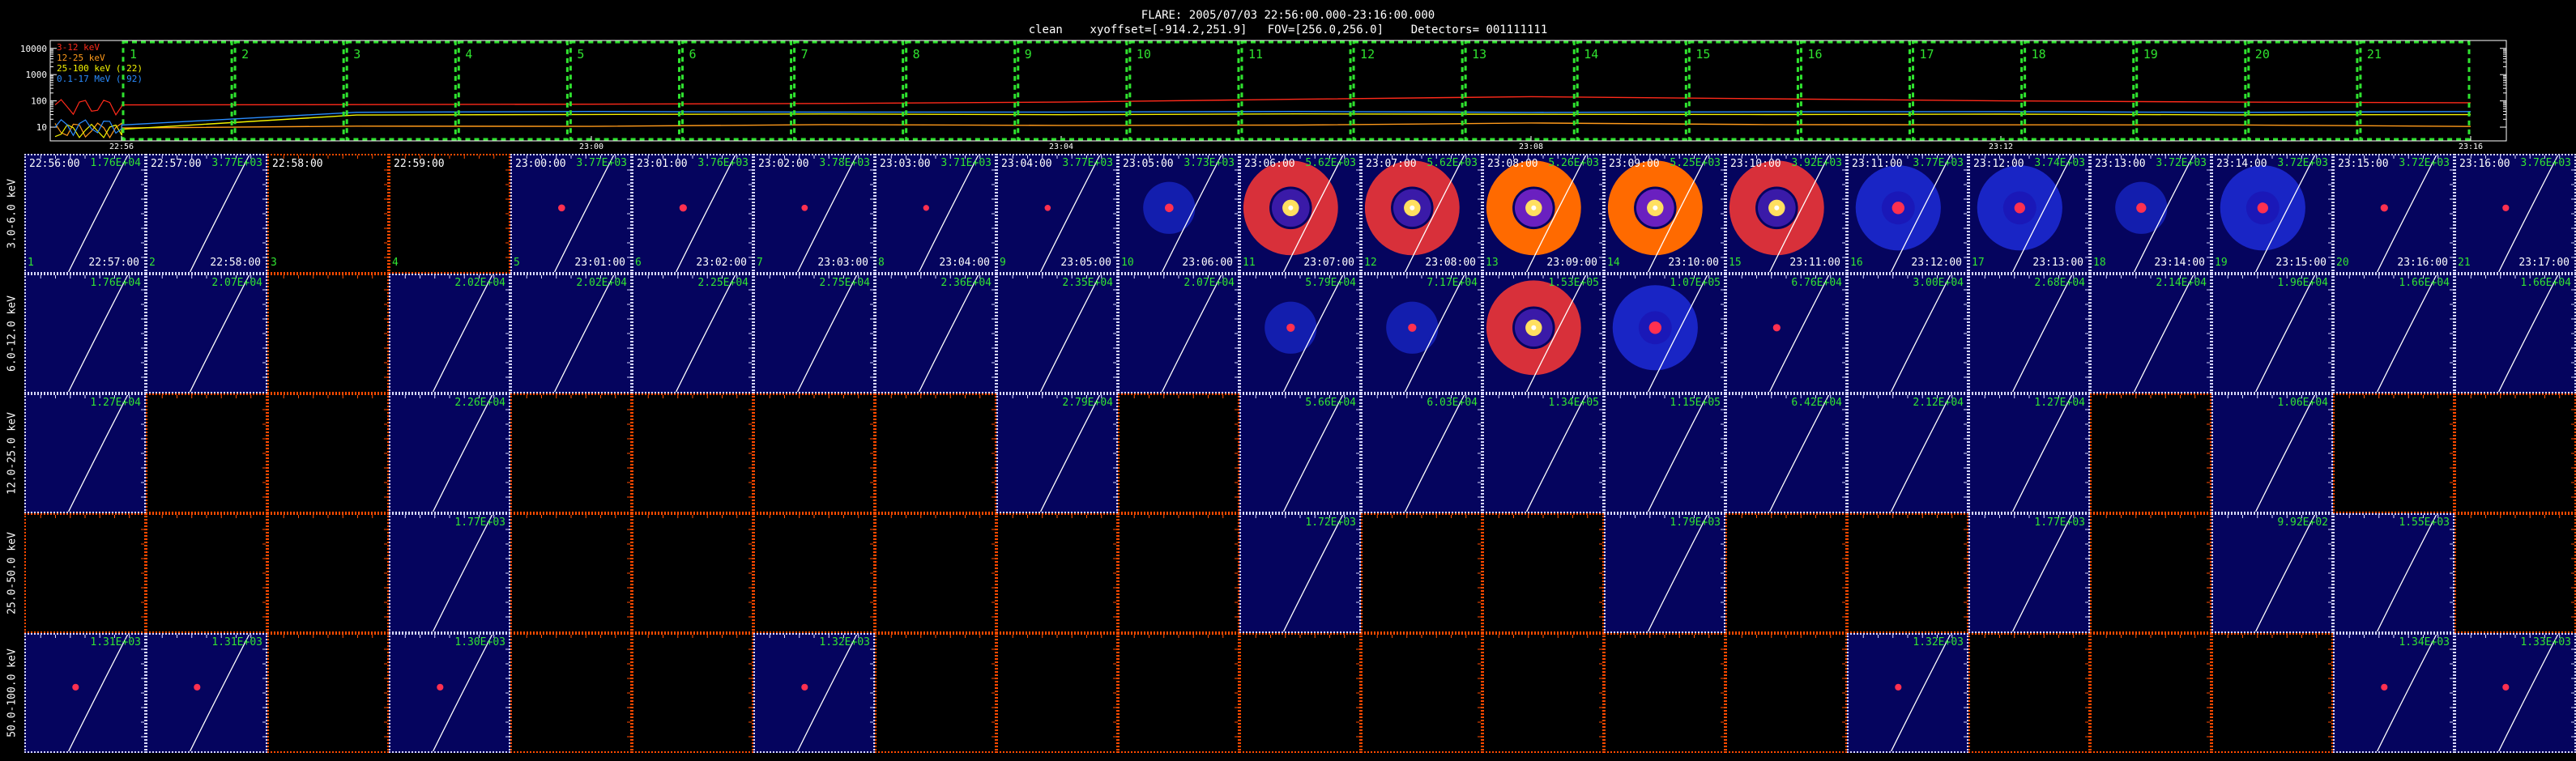 The image size is (2576, 761). Describe the element at coordinates (1786, 214) in the screenshot. I see `image-panel: 23:10:00 23:11:00 15 3.92E+03` at that location.